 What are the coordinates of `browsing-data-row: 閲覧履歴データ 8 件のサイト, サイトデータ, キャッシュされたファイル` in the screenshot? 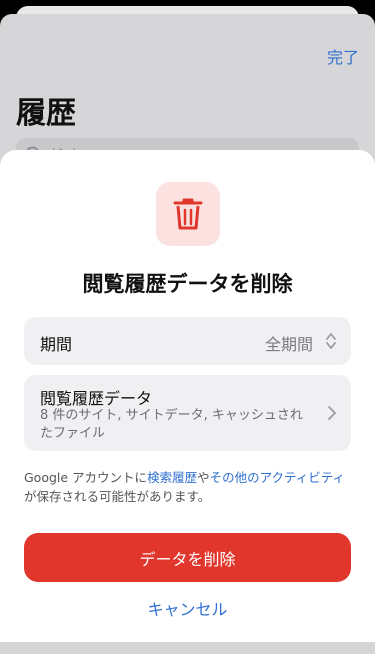 It's located at (187, 413).